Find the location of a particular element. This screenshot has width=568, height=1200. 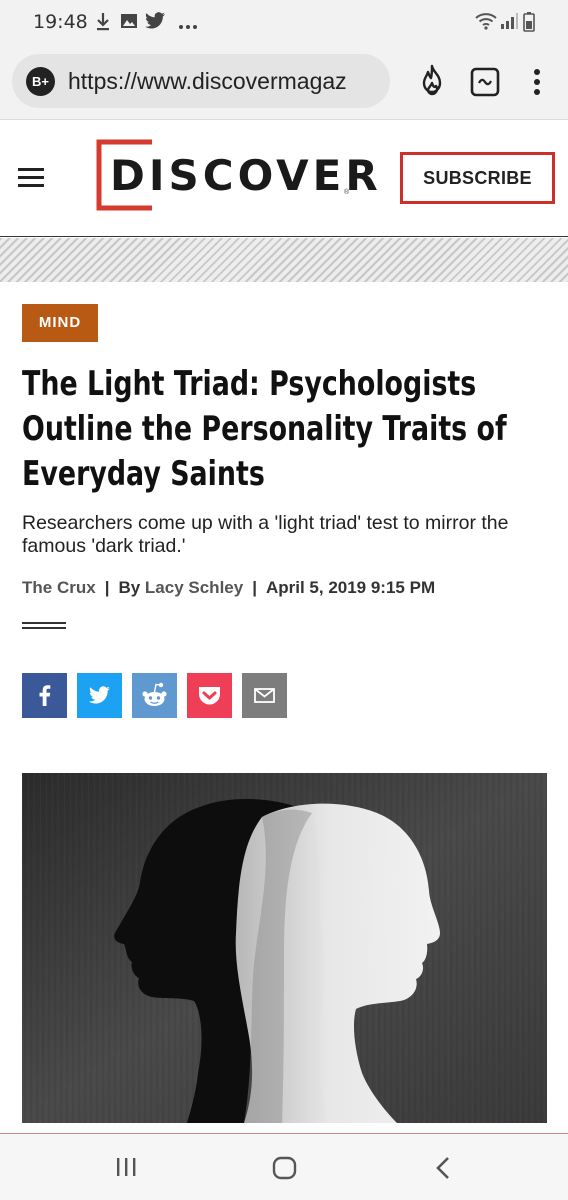

url-bar: B+ https://www.discovermagaz is located at coordinates (201, 81).